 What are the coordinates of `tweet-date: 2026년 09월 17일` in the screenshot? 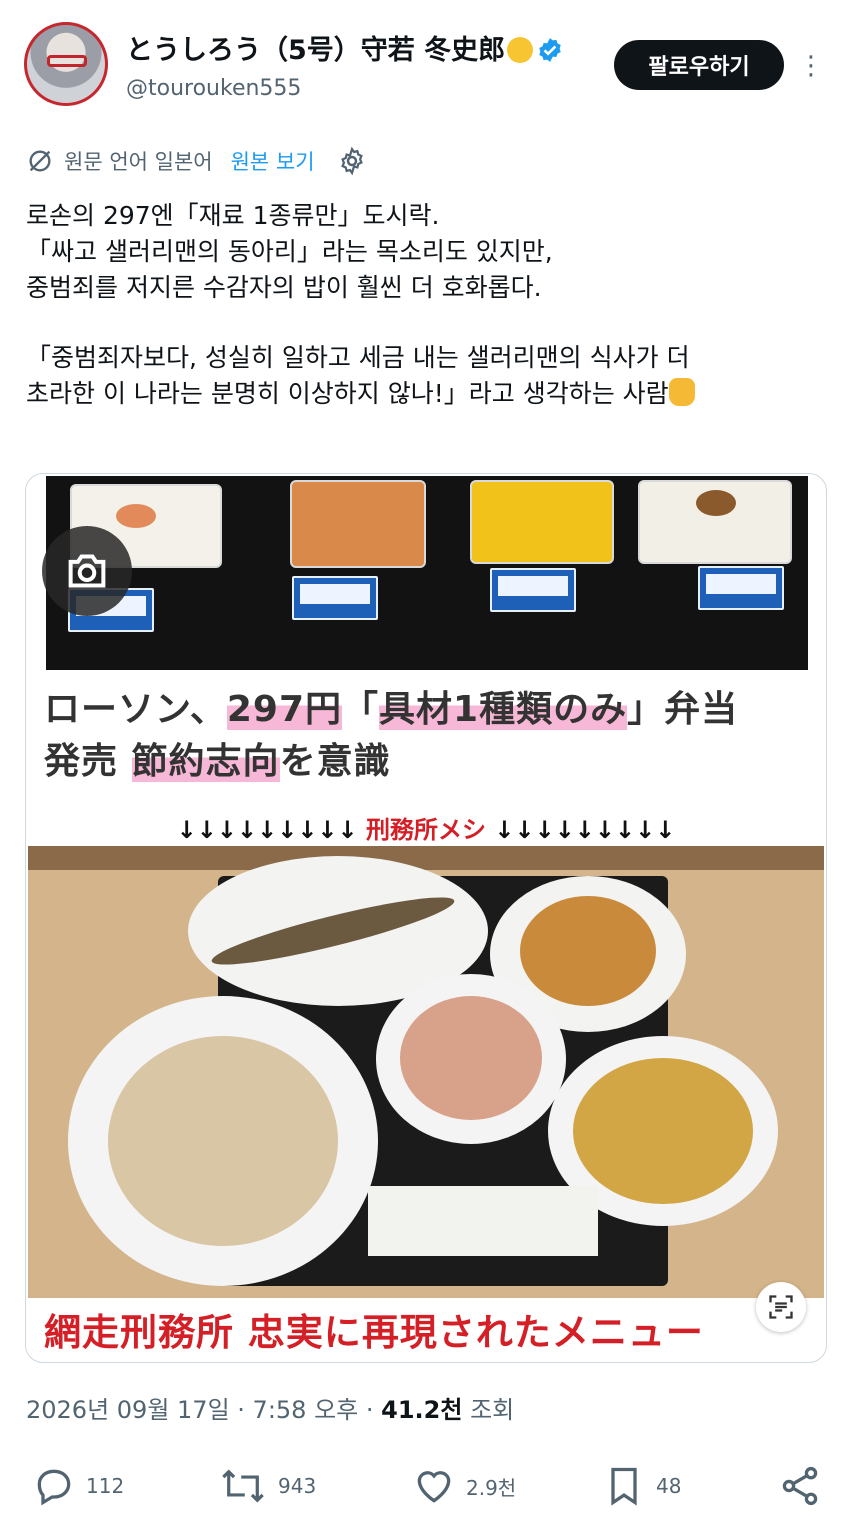 It's located at (128, 1410).